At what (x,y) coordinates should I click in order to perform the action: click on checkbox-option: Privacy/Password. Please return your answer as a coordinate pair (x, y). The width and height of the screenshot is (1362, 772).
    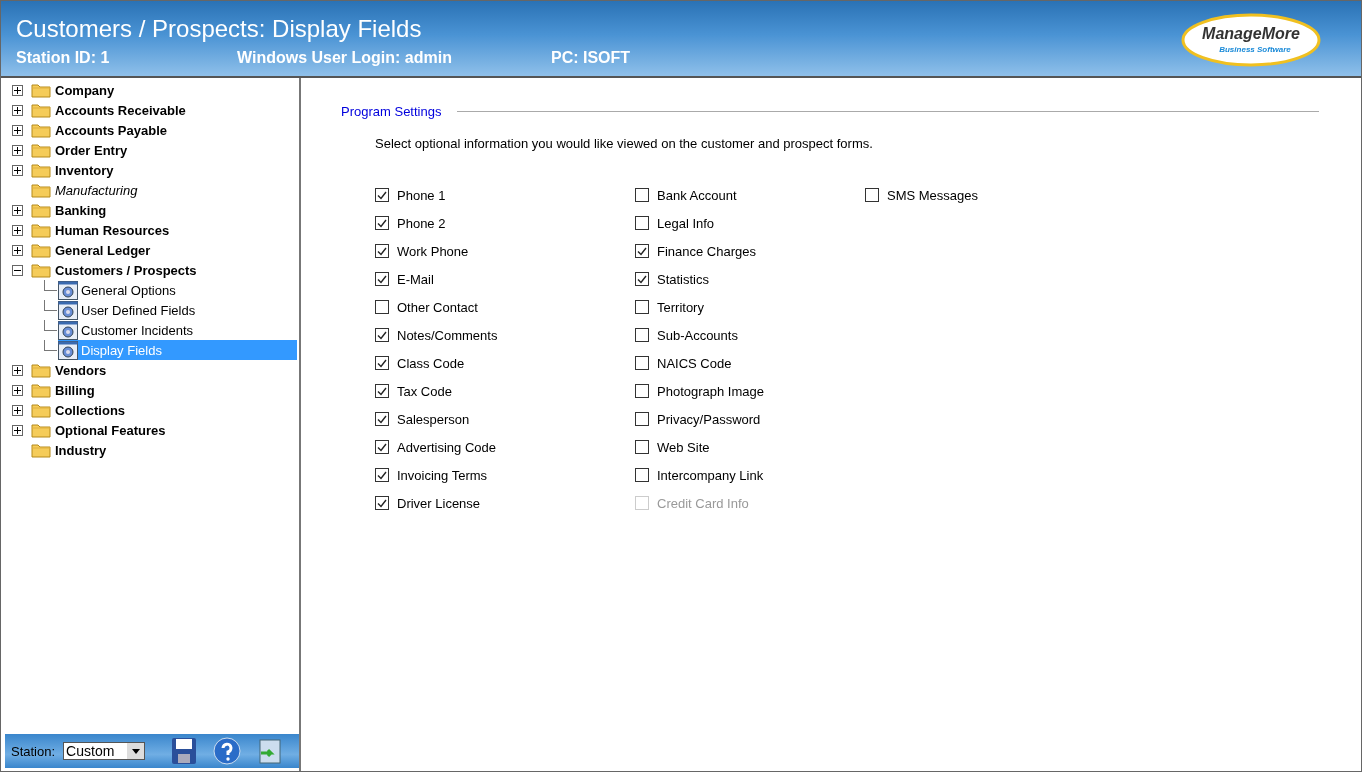
    Looking at the image, I should click on (750, 419).